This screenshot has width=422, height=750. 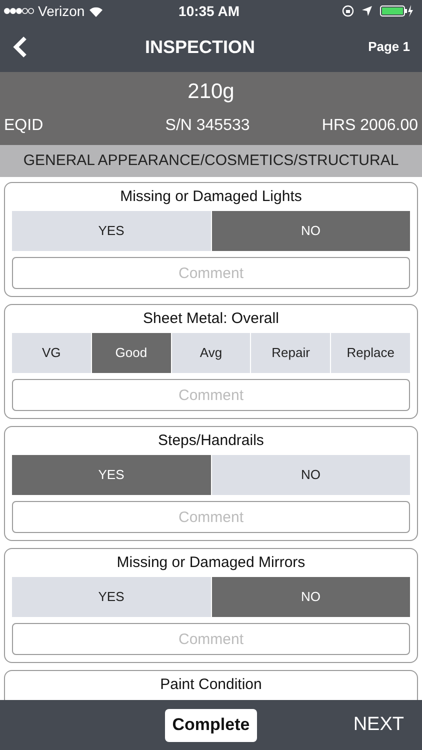 What do you see at coordinates (207, 126) in the screenshot?
I see `serial-number: S/N 345533` at bounding box center [207, 126].